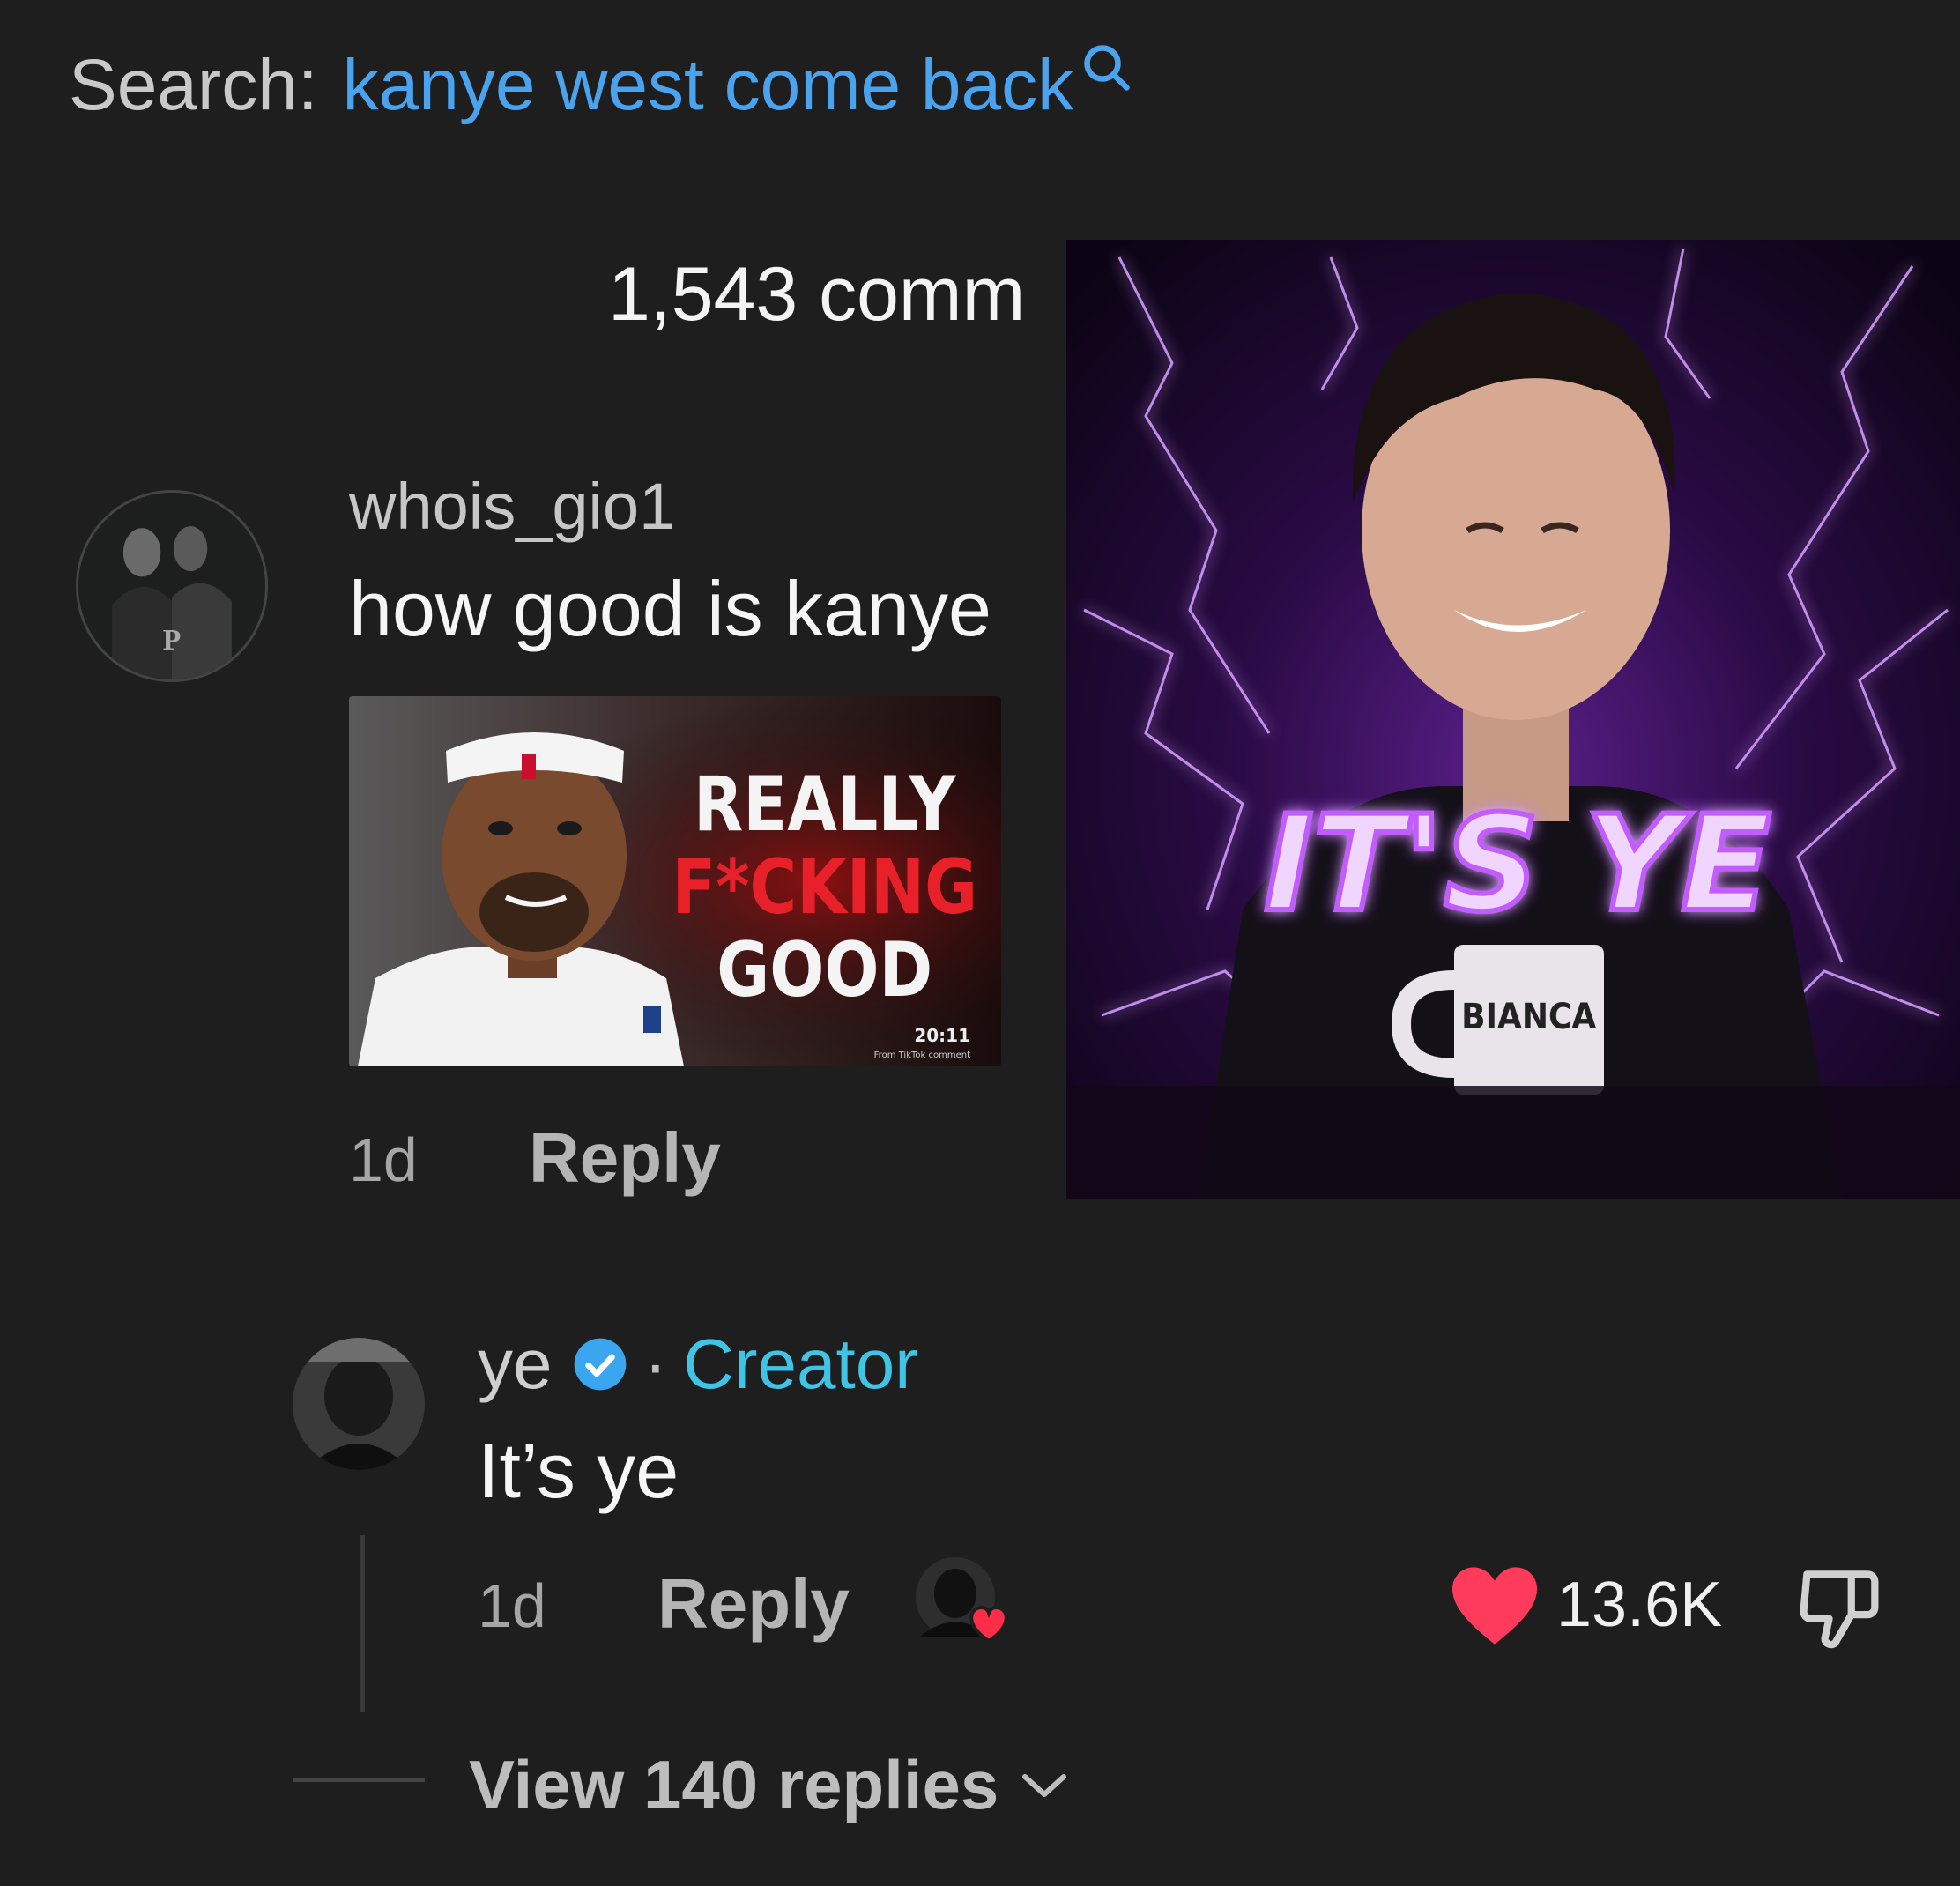  What do you see at coordinates (708, 85) in the screenshot?
I see `search-query-link: kanye west come back` at bounding box center [708, 85].